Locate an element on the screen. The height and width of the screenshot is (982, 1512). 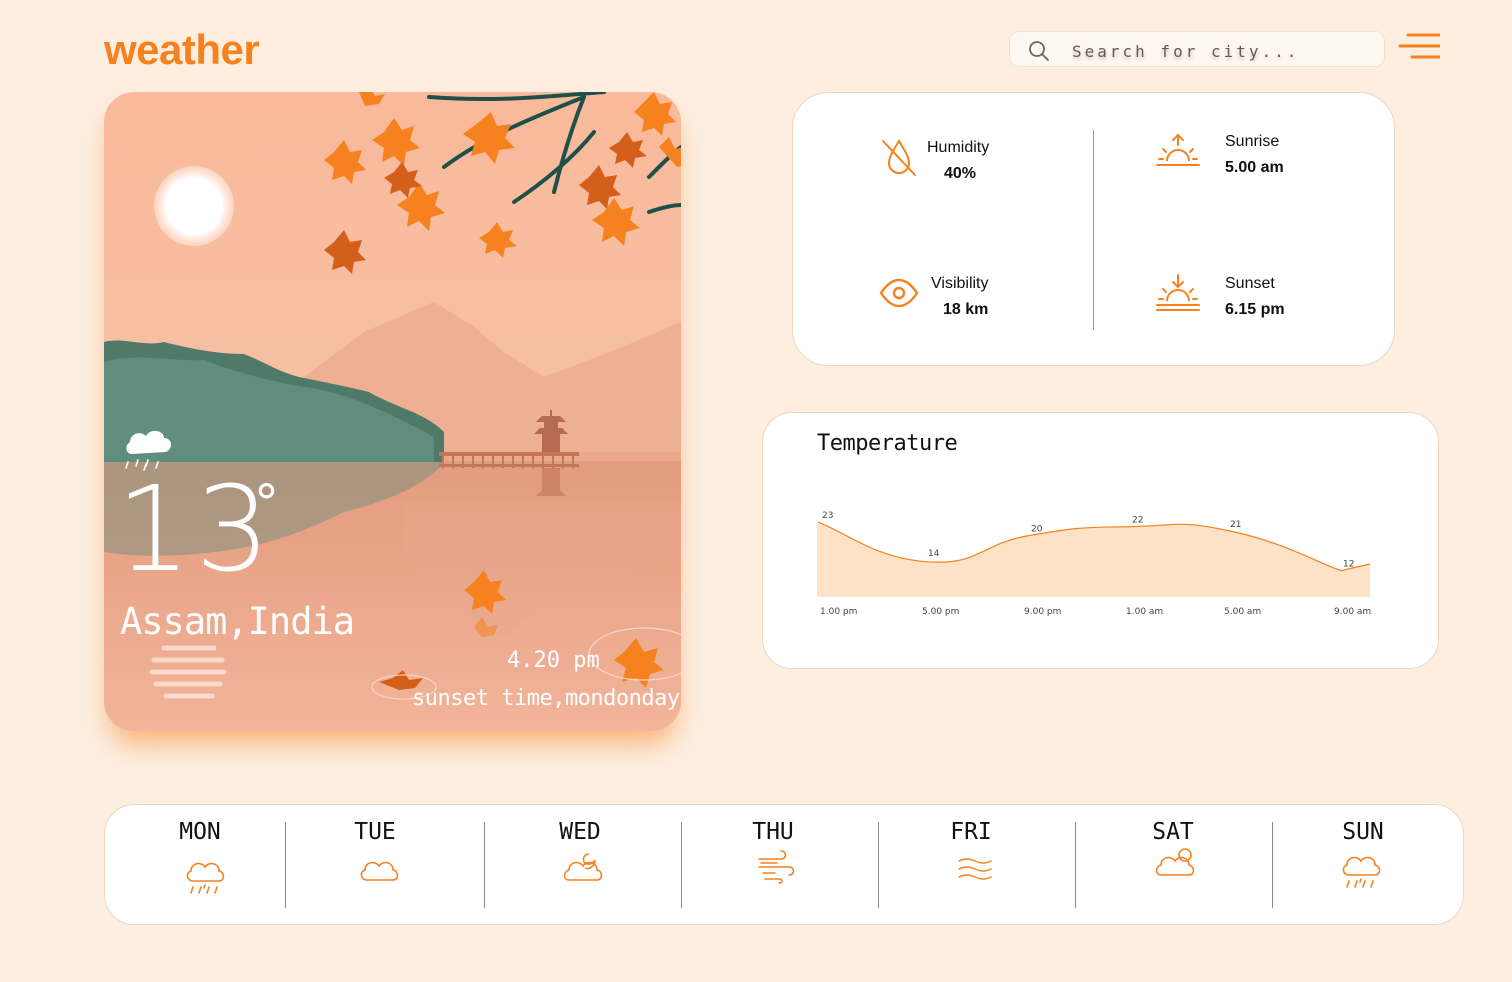
cloud-moon-icon is located at coordinates (583, 867).